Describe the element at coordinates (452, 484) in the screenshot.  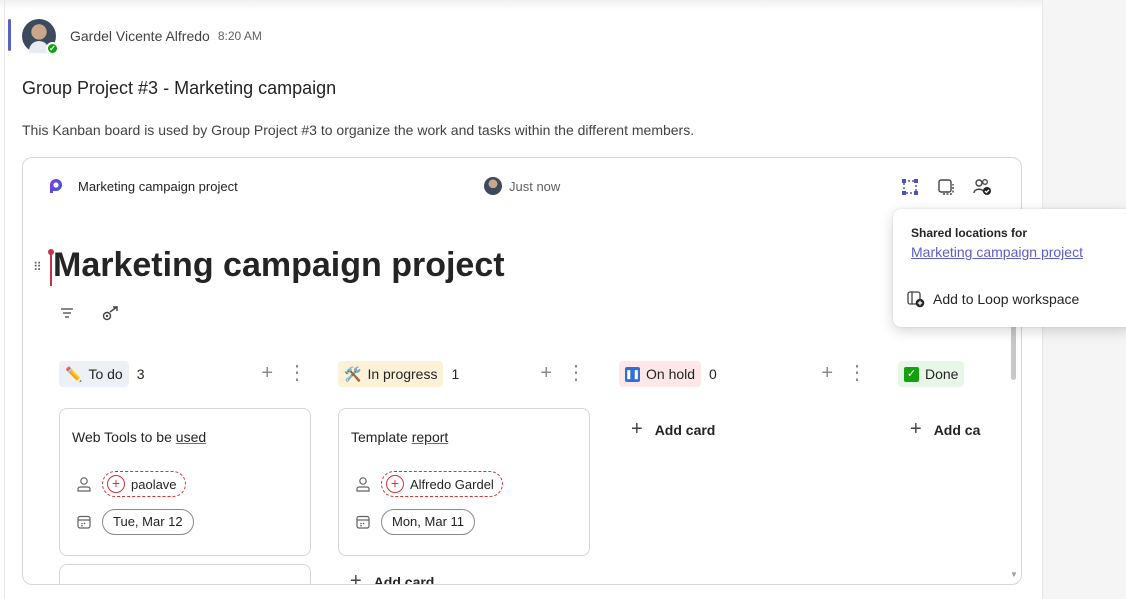
I see `assignee-name: Alfredo Gardel` at that location.